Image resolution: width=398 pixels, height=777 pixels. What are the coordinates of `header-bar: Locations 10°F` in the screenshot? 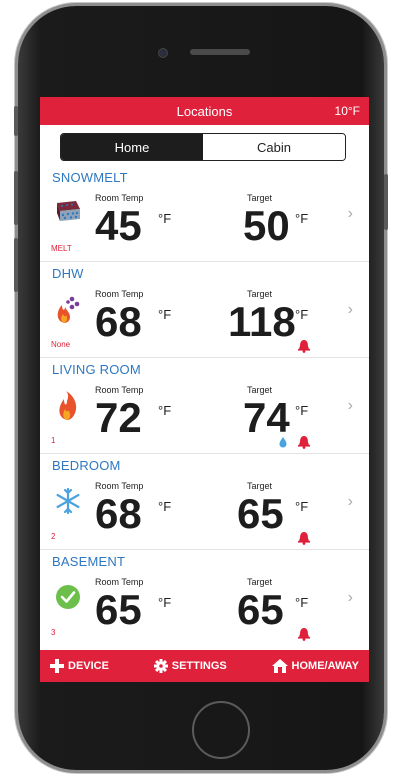 It's located at (204, 111).